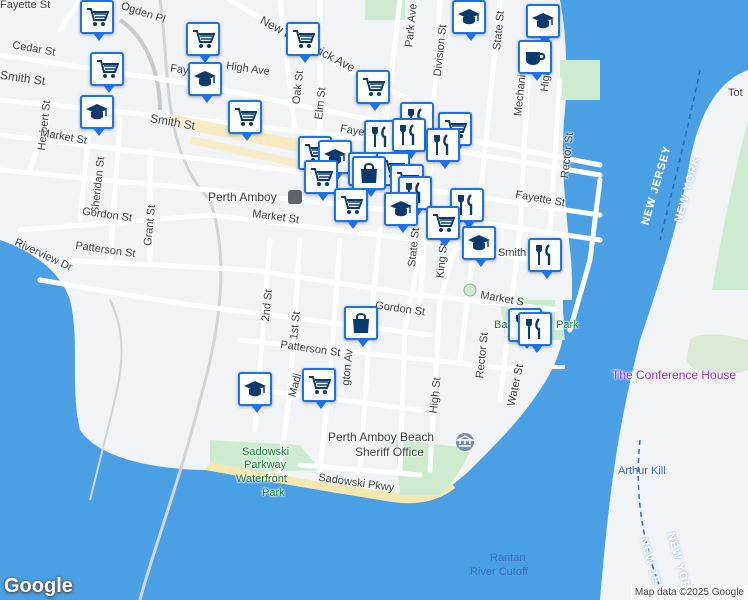 The image size is (748, 600). I want to click on water-label-raritan-2: River Cutoff, so click(499, 572).